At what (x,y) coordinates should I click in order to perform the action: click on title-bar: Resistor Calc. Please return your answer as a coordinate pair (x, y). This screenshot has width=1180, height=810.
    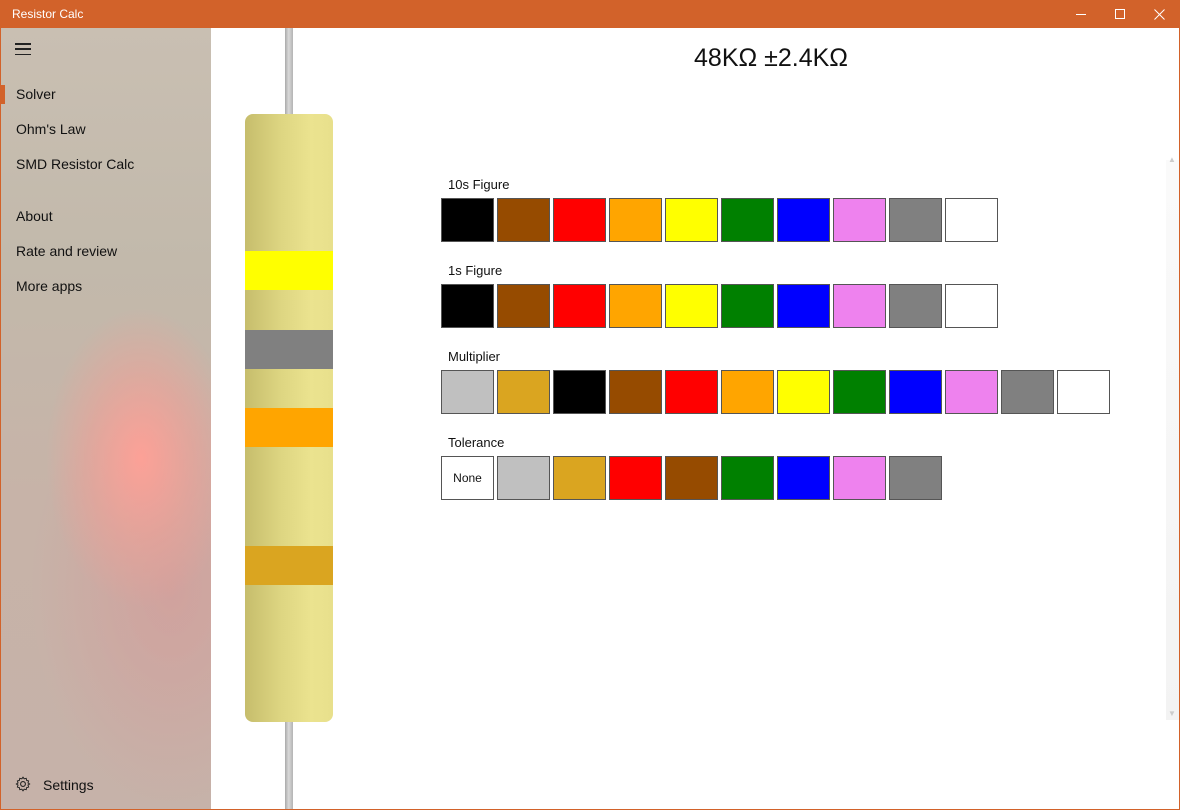
    Looking at the image, I should click on (590, 14).